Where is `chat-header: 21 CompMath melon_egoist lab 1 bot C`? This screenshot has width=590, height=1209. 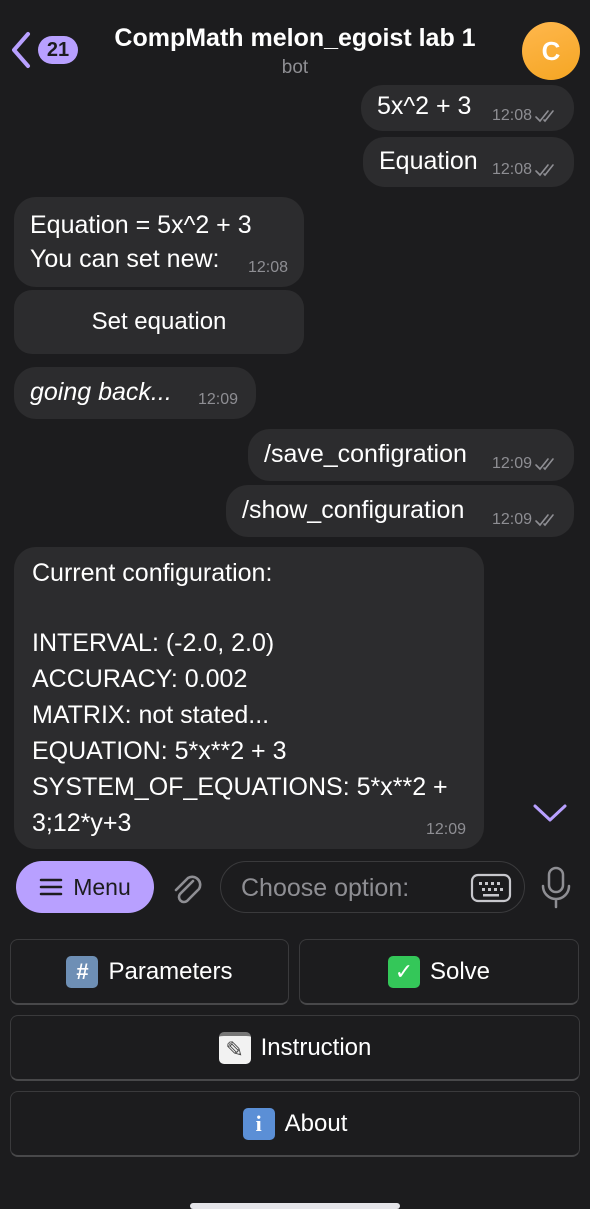
chat-header: 21 CompMath melon_egoist lab 1 bot C is located at coordinates (295, 43).